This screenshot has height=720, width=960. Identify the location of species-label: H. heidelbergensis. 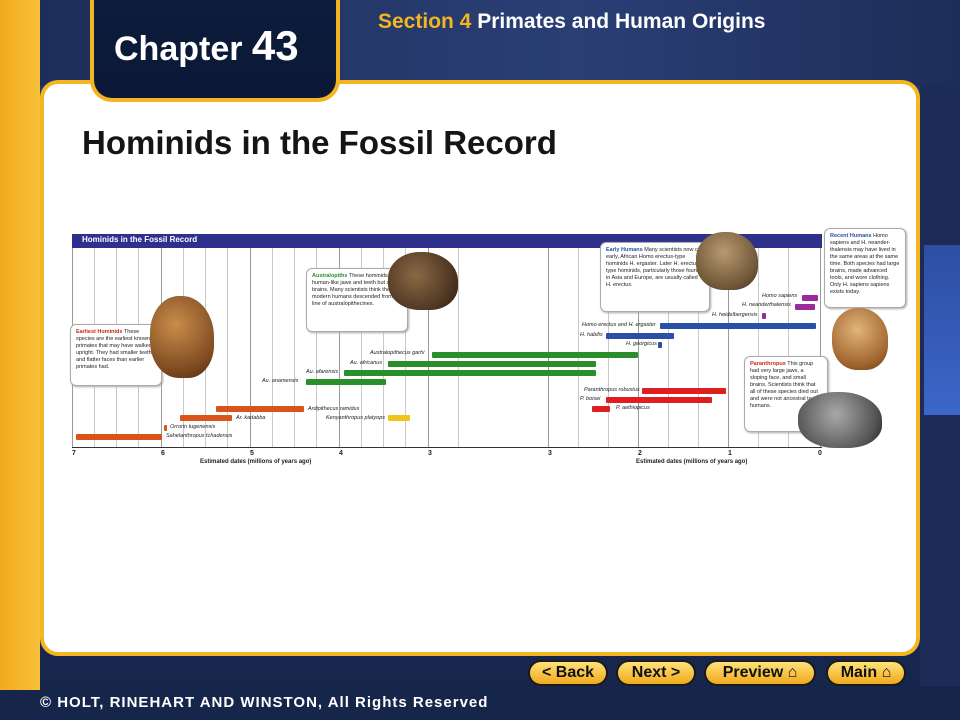
(735, 315).